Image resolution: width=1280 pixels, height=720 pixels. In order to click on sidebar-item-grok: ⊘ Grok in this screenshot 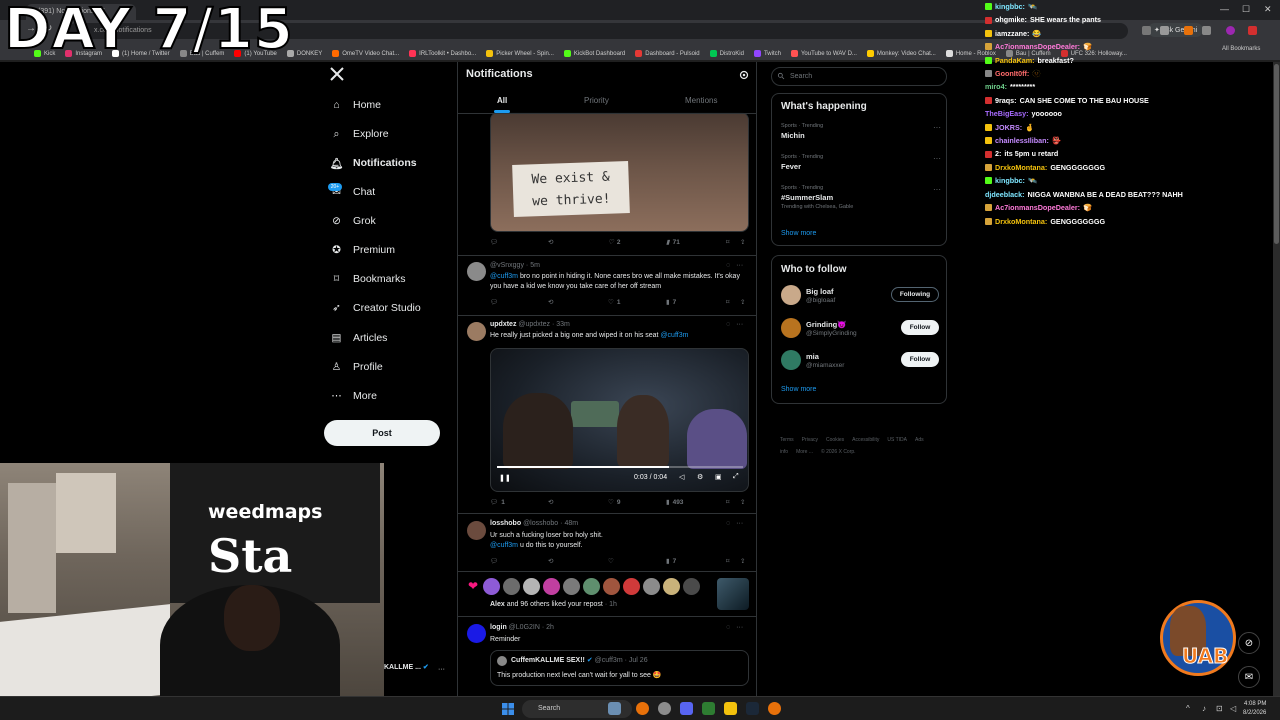, I will do `click(353, 221)`.